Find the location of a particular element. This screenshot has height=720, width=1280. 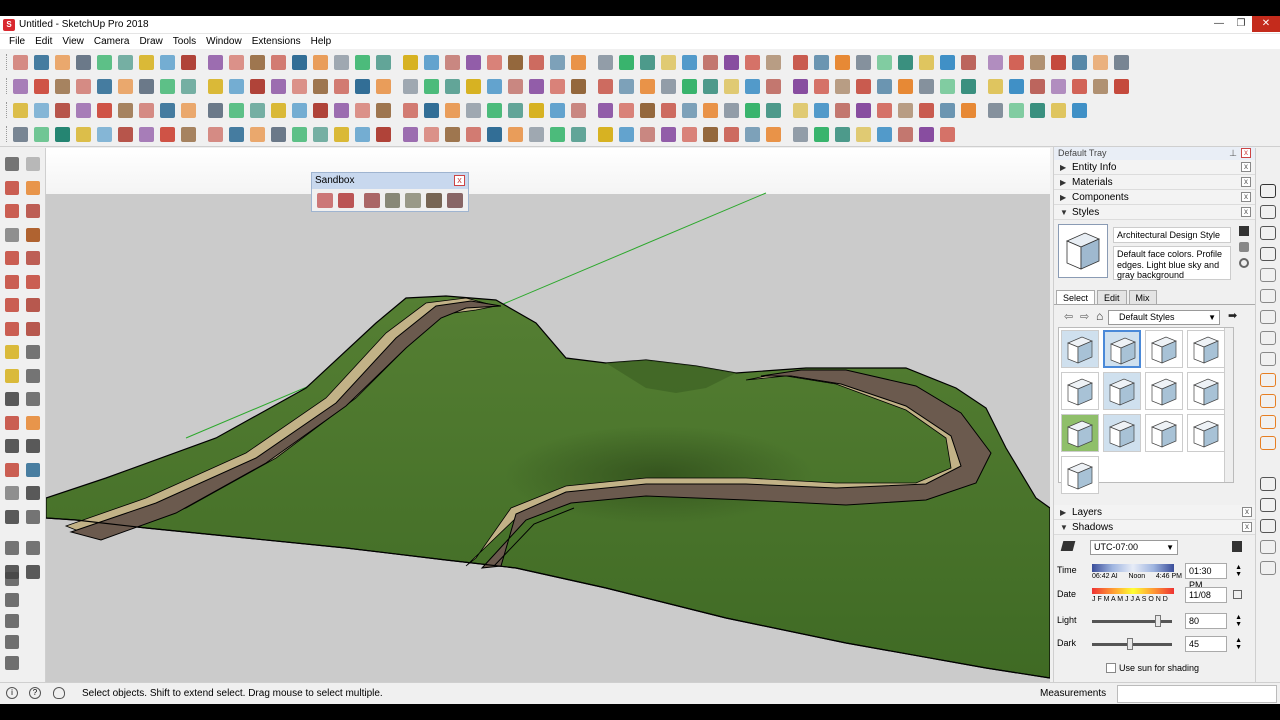

style-name-field: Architectural Design Style is located at coordinates (1172, 235).